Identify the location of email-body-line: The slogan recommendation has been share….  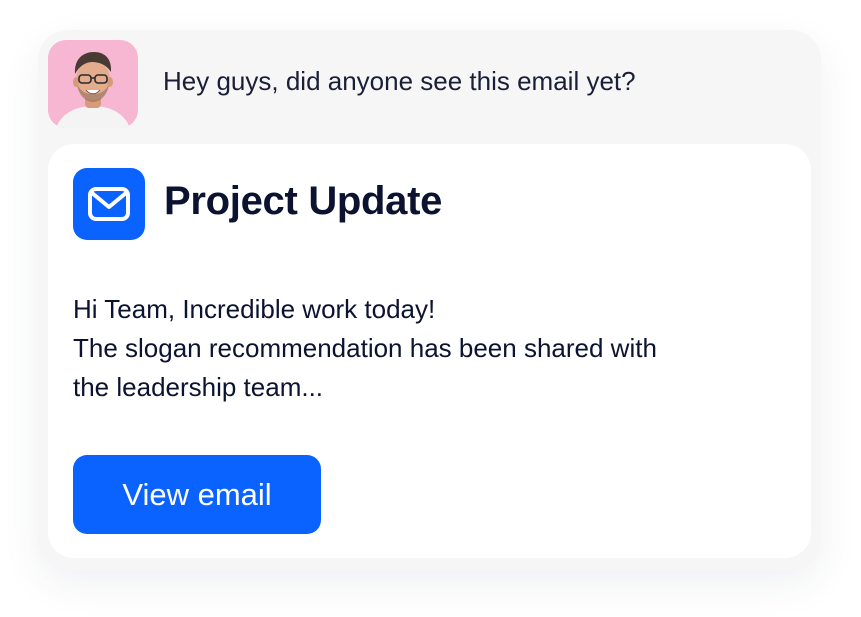
(365, 348).